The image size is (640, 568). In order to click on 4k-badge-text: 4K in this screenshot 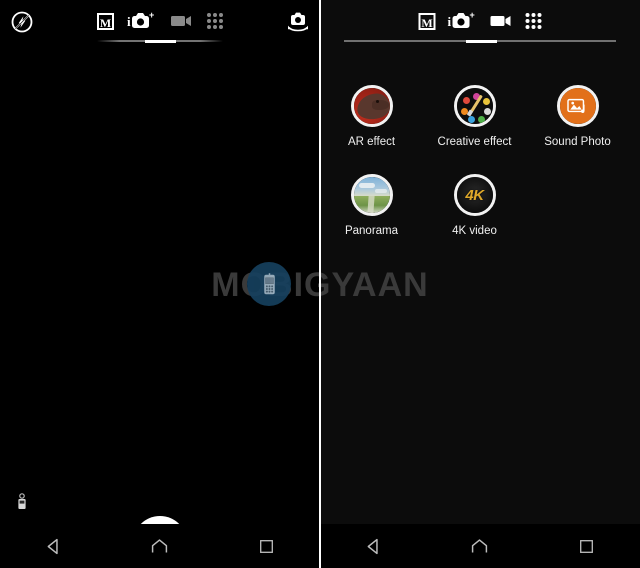, I will do `click(474, 195)`.